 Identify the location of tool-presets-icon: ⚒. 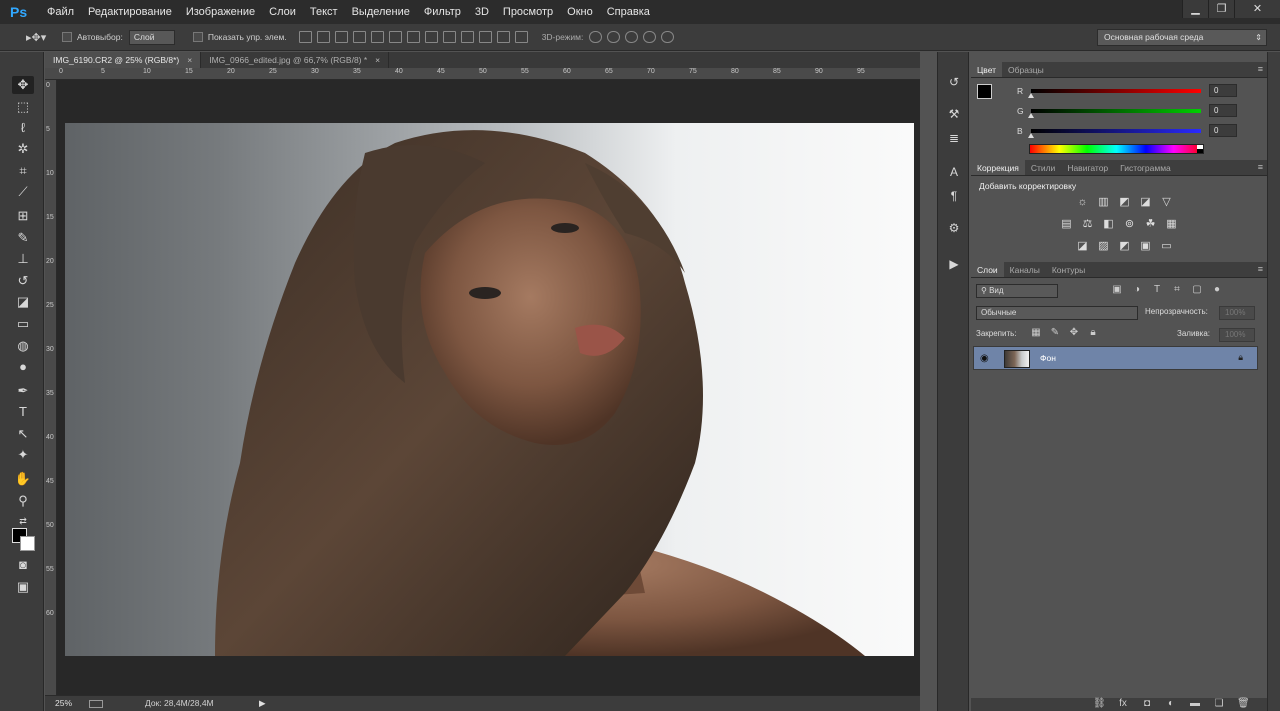
(954, 114).